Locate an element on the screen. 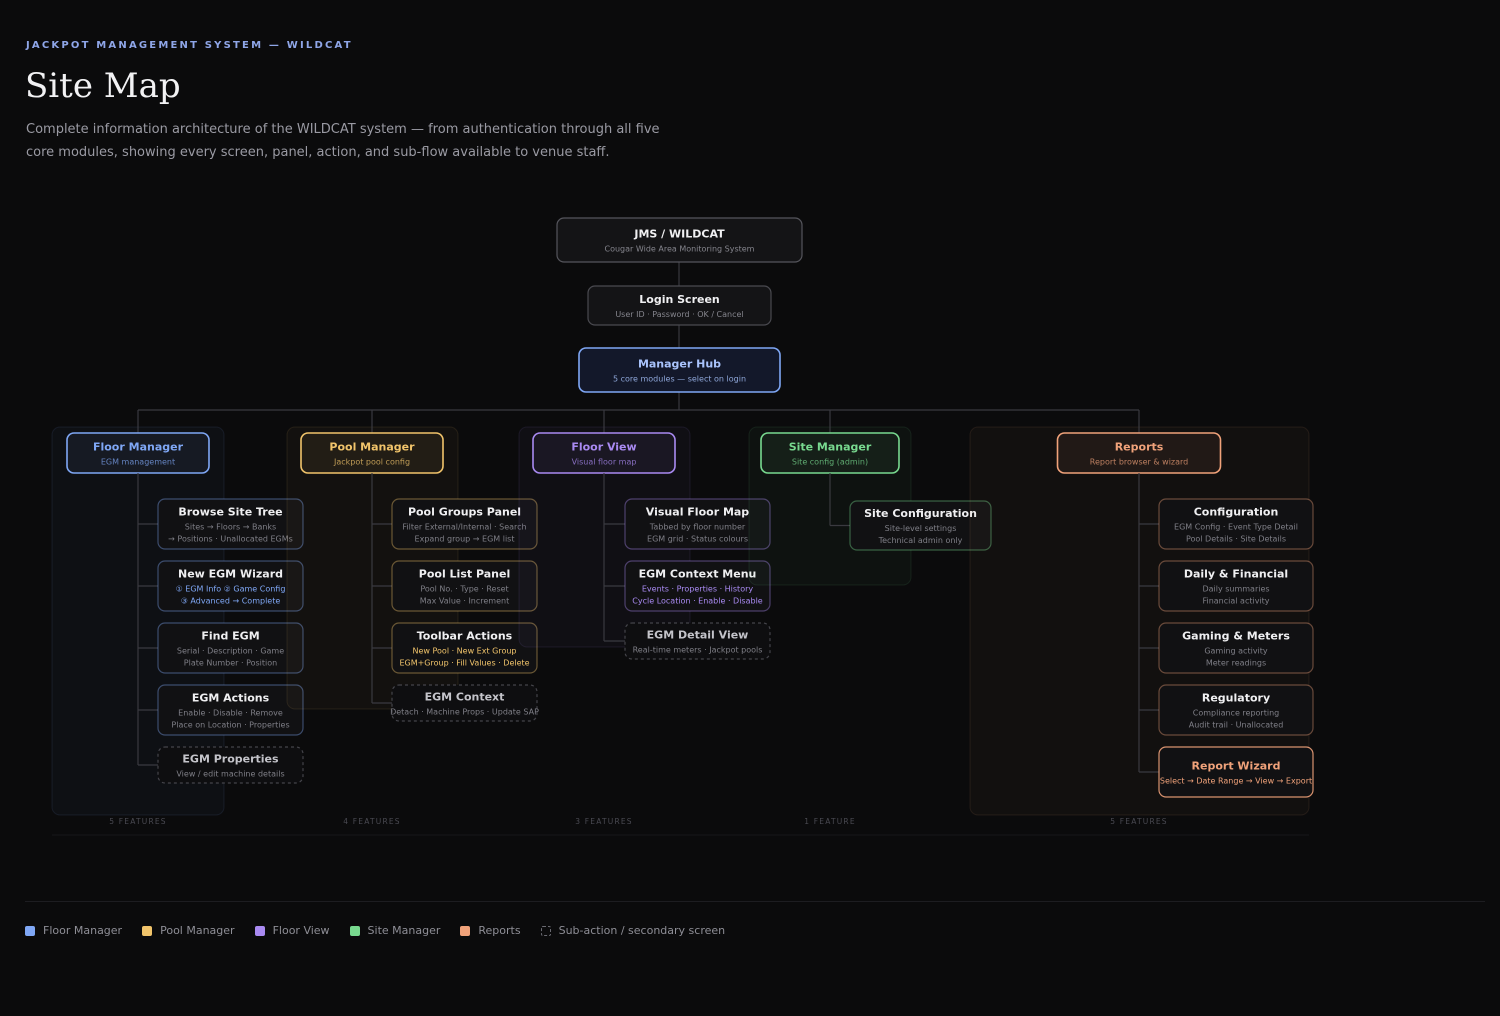  floor-manager-module-node: Floor Manager EGM management is located at coordinates (138, 453).